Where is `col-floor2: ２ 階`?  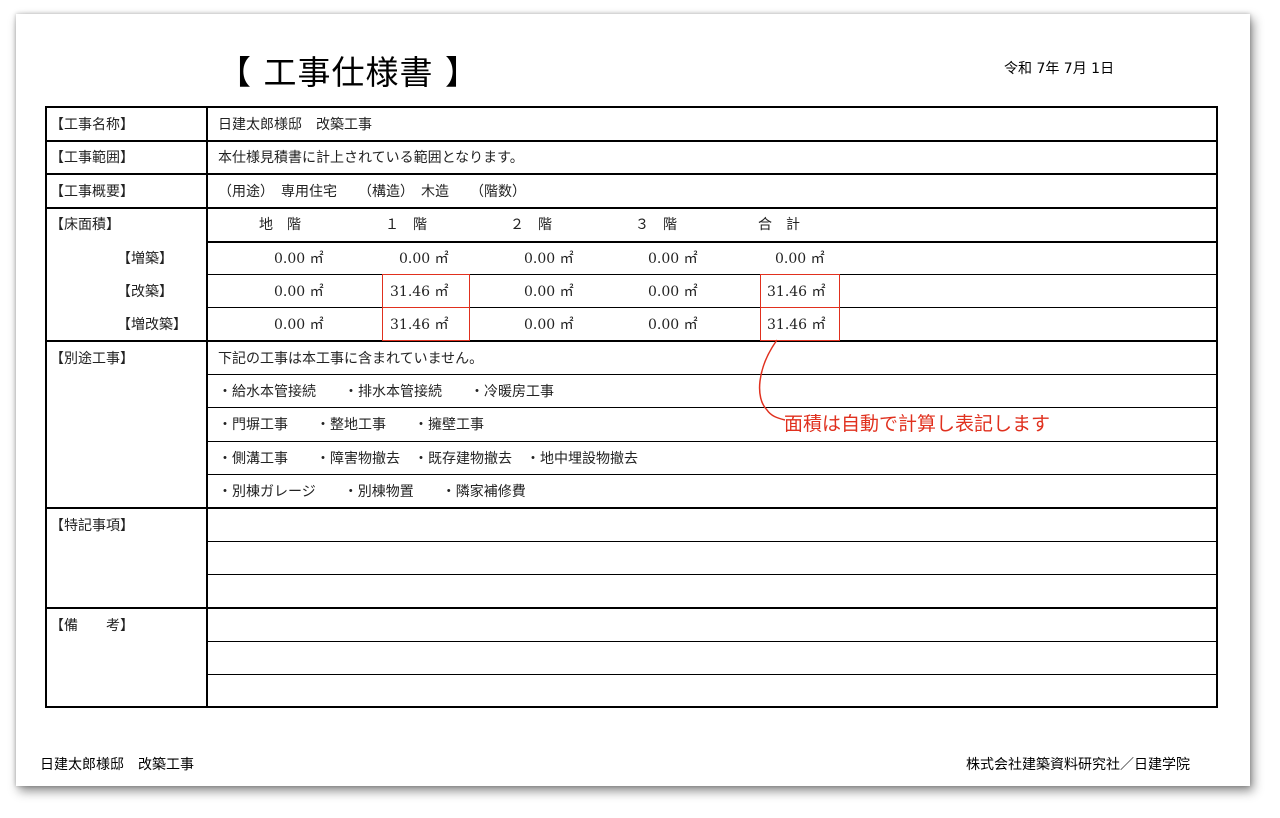 col-floor2: ２ 階 is located at coordinates (531, 225).